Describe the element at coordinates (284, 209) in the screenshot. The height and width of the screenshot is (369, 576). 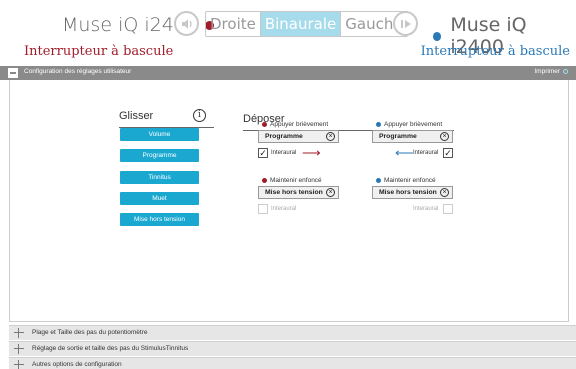
I see `interaural-label-left-disabled: Interaural` at that location.